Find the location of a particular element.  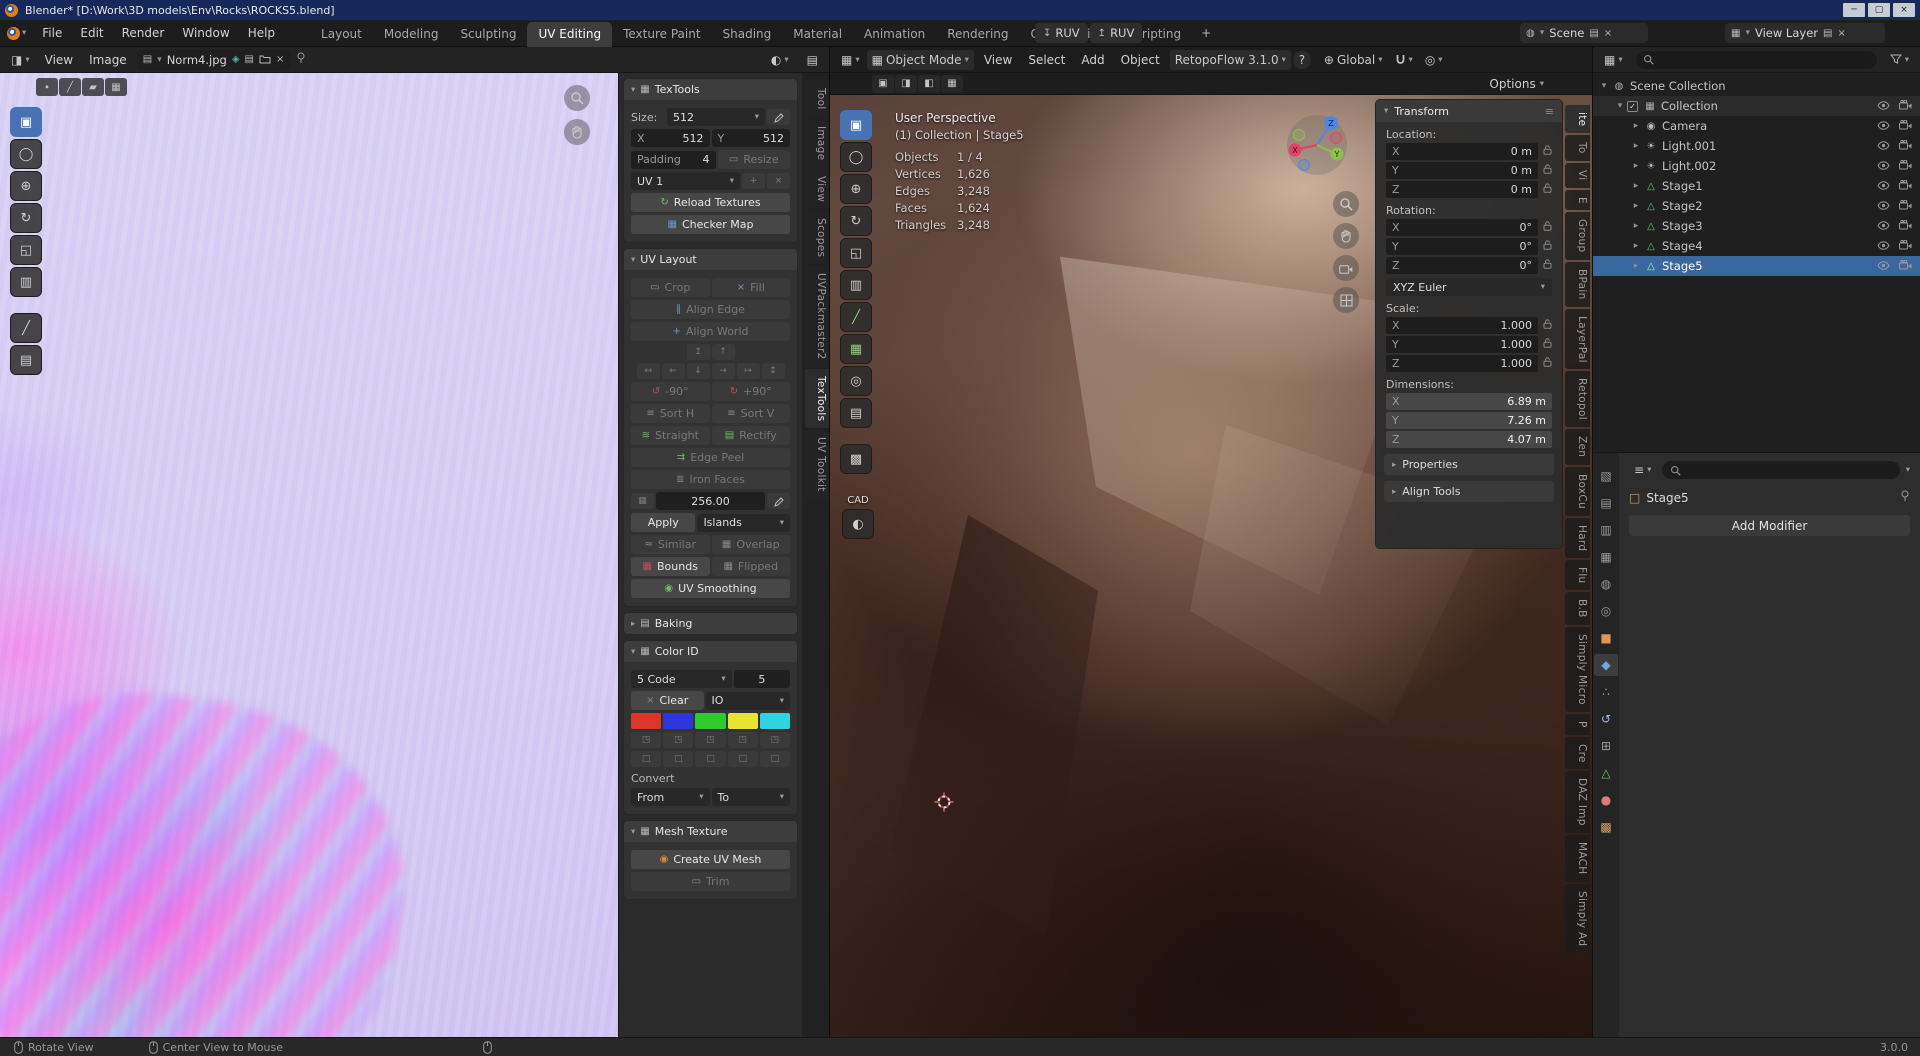

sidebar-tab: To is located at coordinates (1577, 148).